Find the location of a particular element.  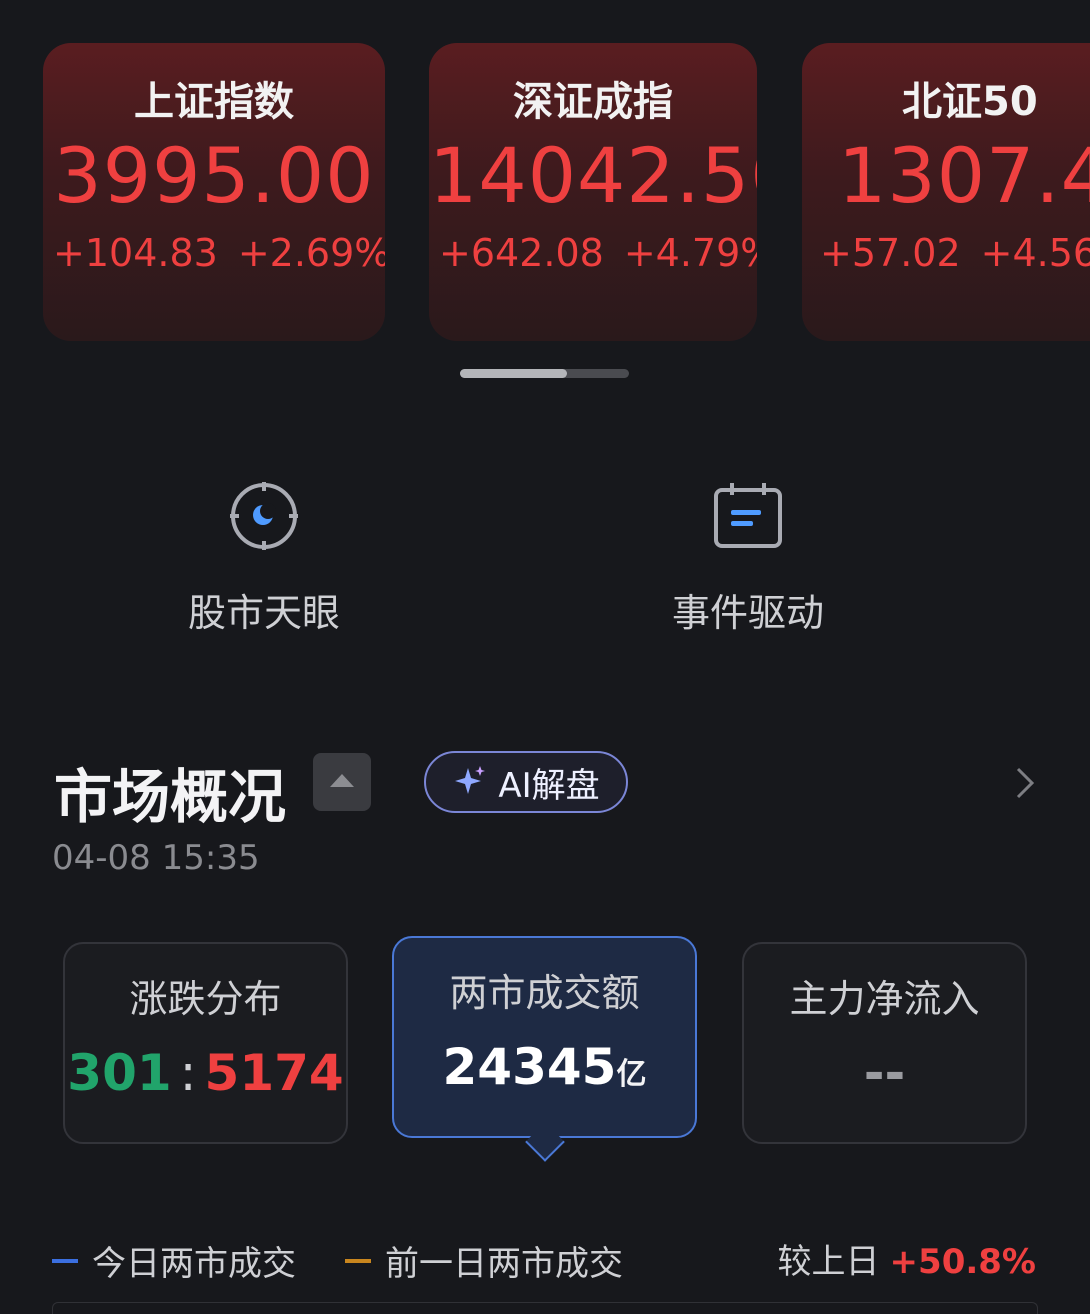

index-change: +642.08 +4.79% is located at coordinates (593, 253).